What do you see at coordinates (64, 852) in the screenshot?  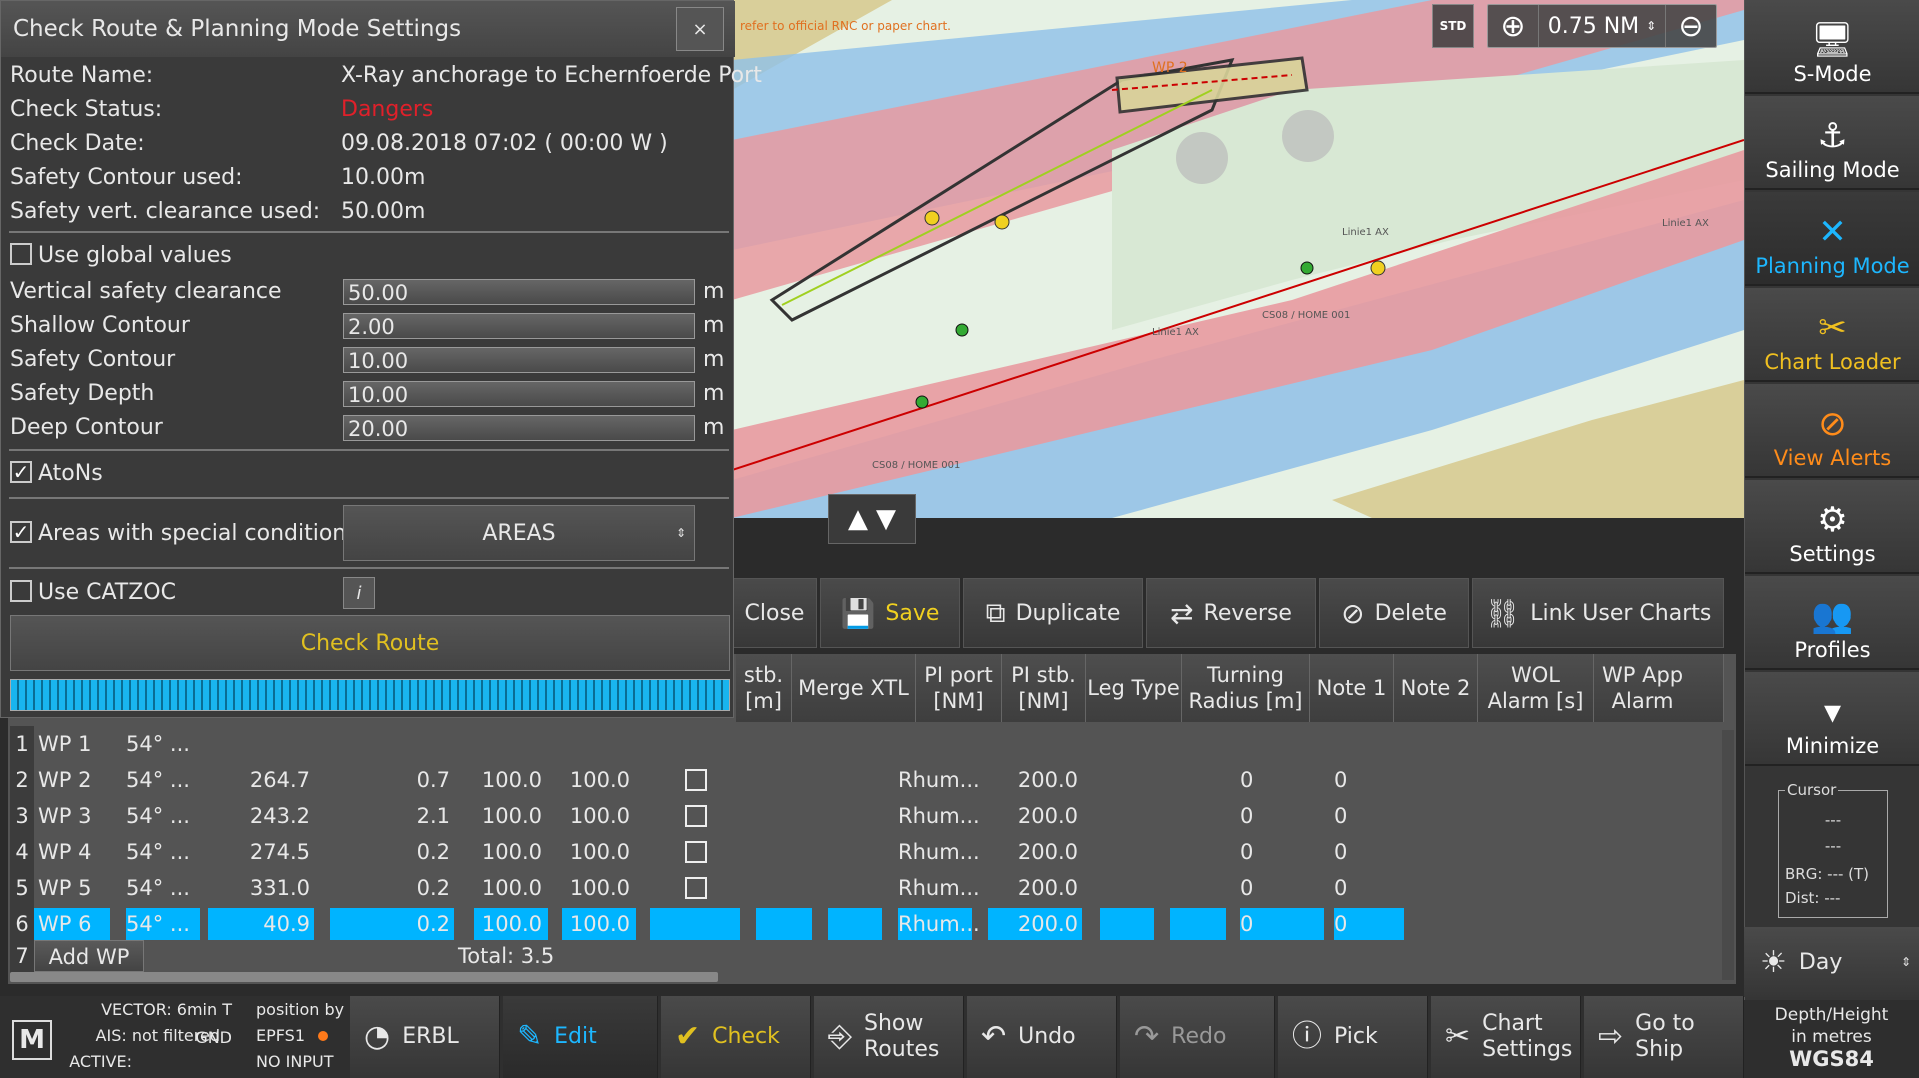 I see `waypoint-name: WP 4` at bounding box center [64, 852].